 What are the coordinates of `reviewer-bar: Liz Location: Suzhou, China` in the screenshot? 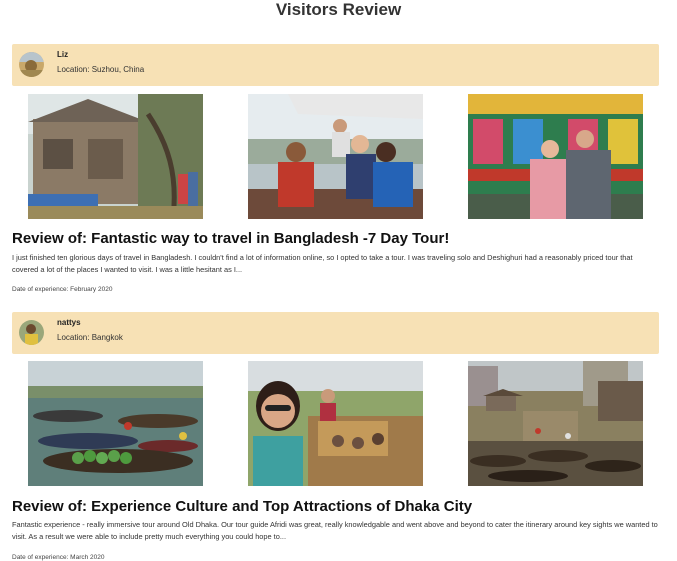 It's located at (335, 65).